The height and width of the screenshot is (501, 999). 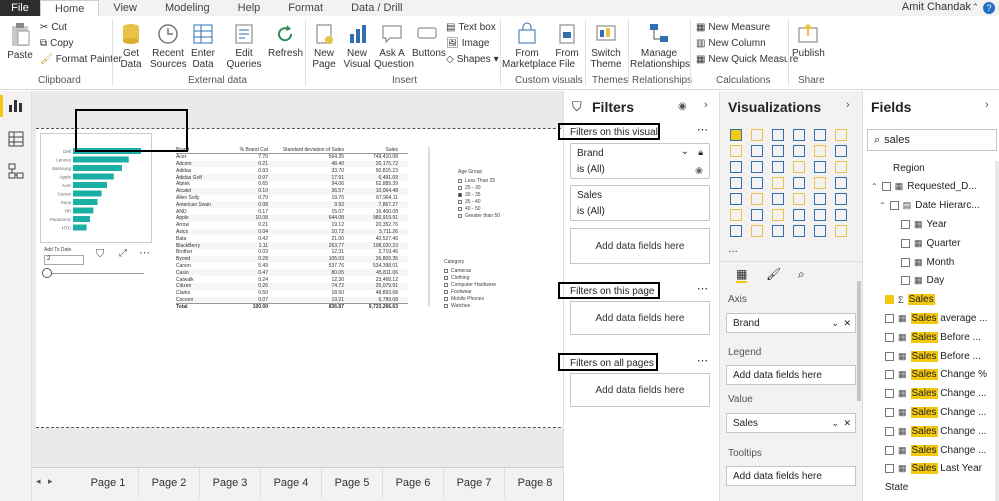 What do you see at coordinates (975, 7) in the screenshot?
I see `collapse-ribbon-icon: ⌃` at bounding box center [975, 7].